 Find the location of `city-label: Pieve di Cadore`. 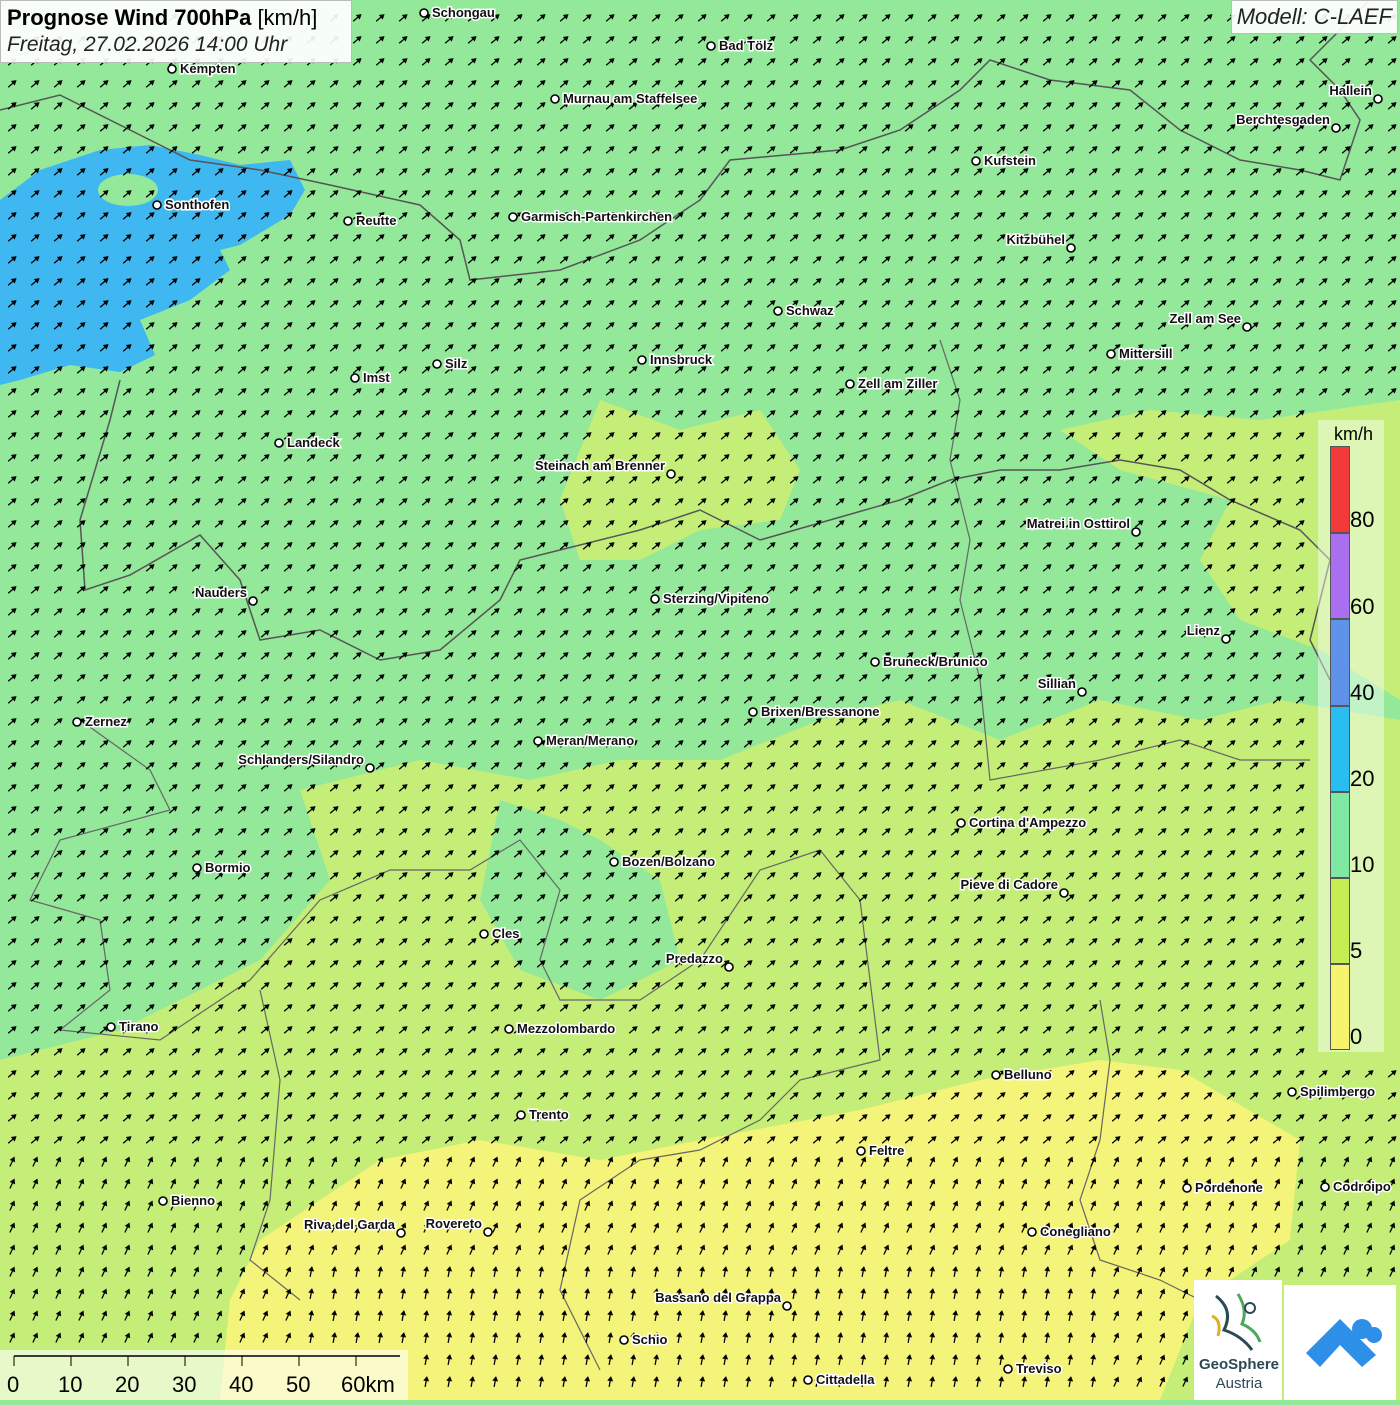

city-label: Pieve di Cadore is located at coordinates (1009, 884).